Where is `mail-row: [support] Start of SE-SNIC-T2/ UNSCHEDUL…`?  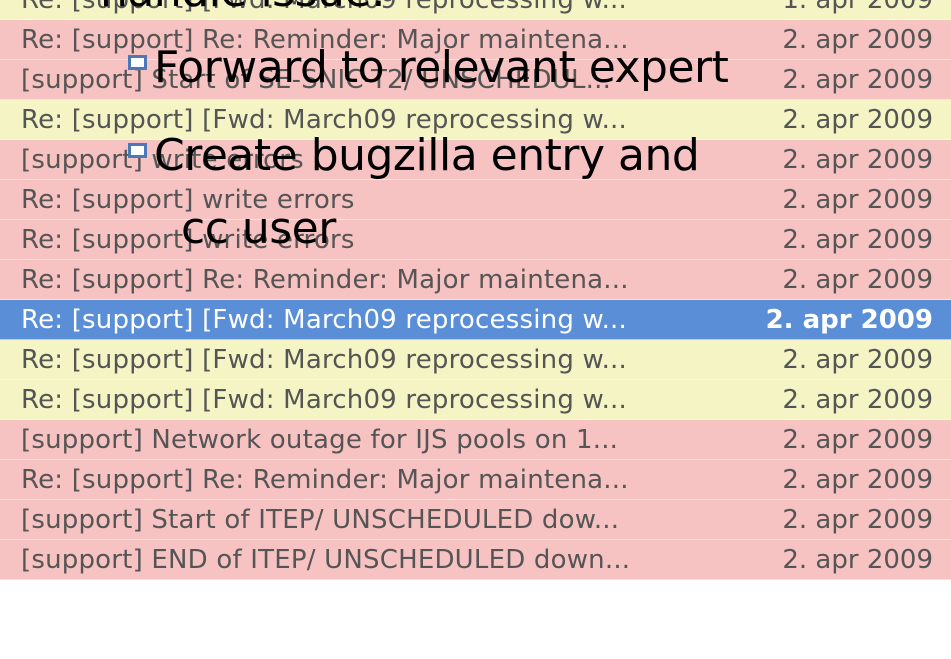
mail-row: [support] Start of SE-SNIC-T2/ UNSCHEDUL… is located at coordinates (475, 80).